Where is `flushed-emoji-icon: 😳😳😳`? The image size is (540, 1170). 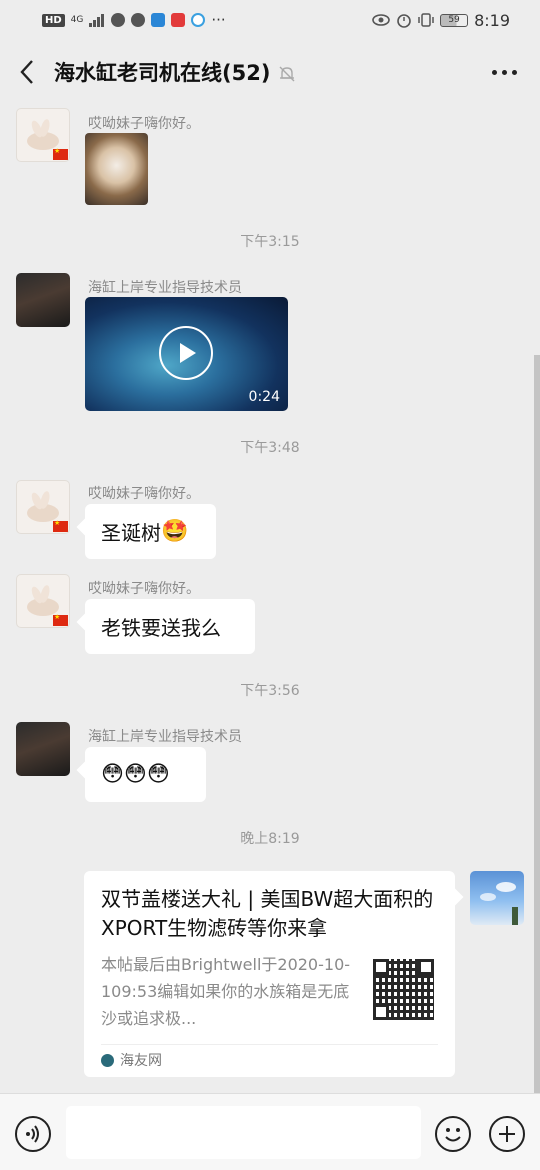
flushed-emoji-icon: 😳😳😳 is located at coordinates (135, 774).